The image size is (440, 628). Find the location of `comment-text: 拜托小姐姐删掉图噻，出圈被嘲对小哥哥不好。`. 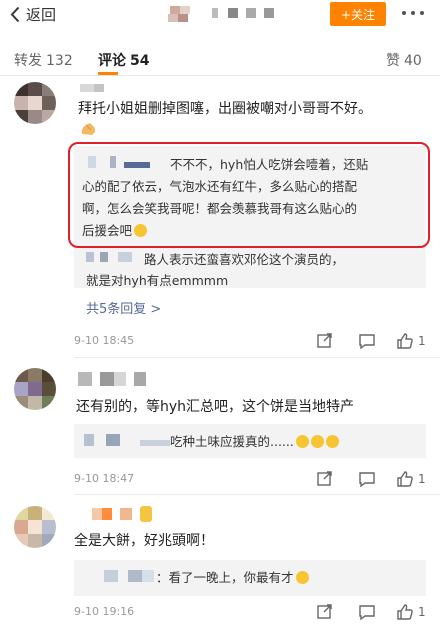

comment-text: 拜托小姐姐删掉图噻，出圈被嘲对小哥哥不好。 is located at coordinates (225, 109).